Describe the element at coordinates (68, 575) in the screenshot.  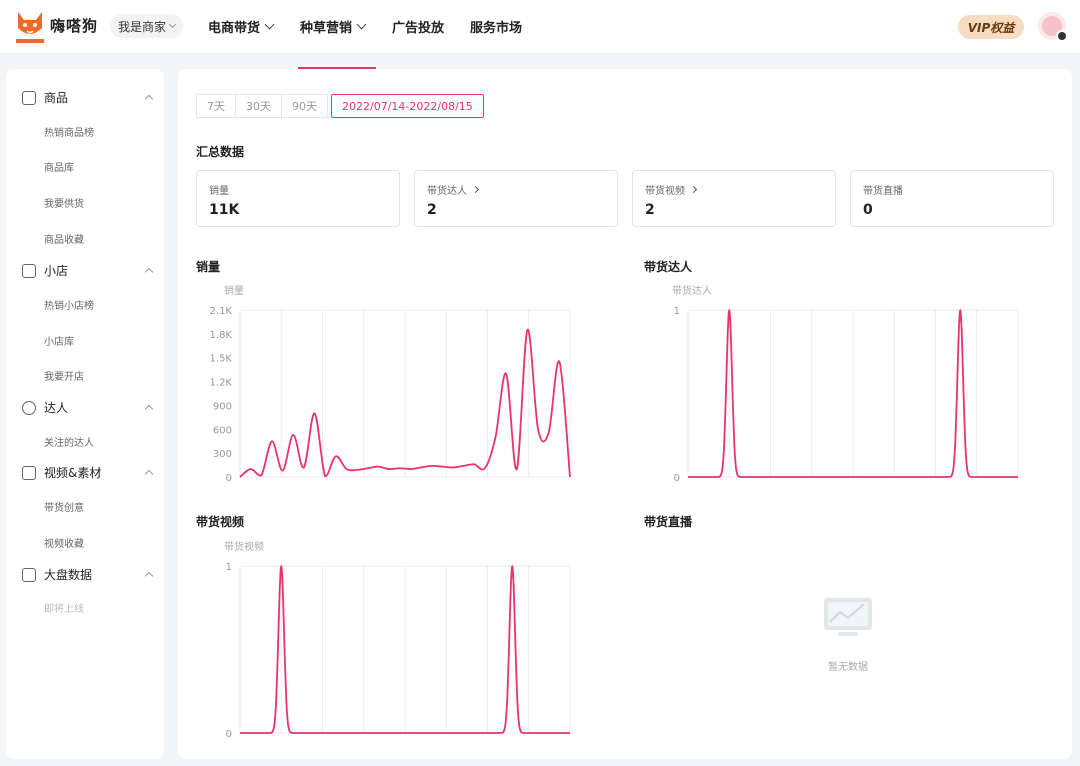
I see `sidebar-group-label: 大盘数据` at that location.